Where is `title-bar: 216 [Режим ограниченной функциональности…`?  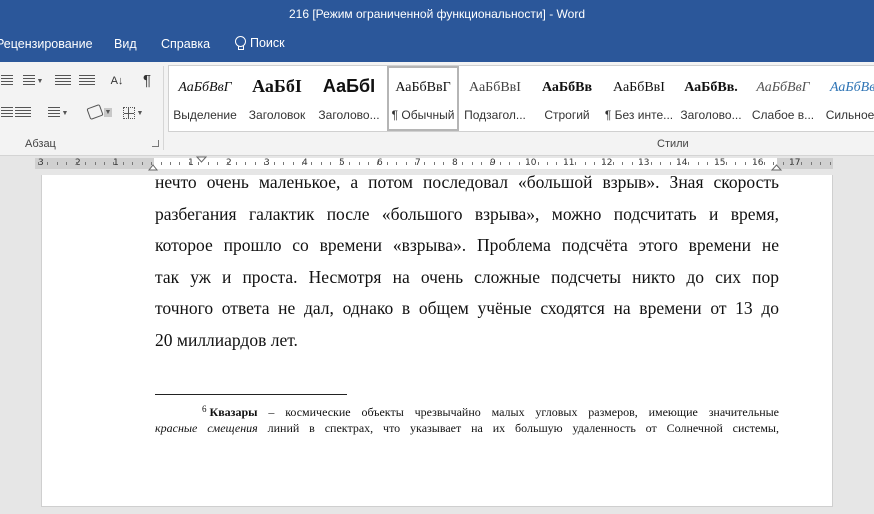 title-bar: 216 [Режим ограниченной функциональности… is located at coordinates (437, 13).